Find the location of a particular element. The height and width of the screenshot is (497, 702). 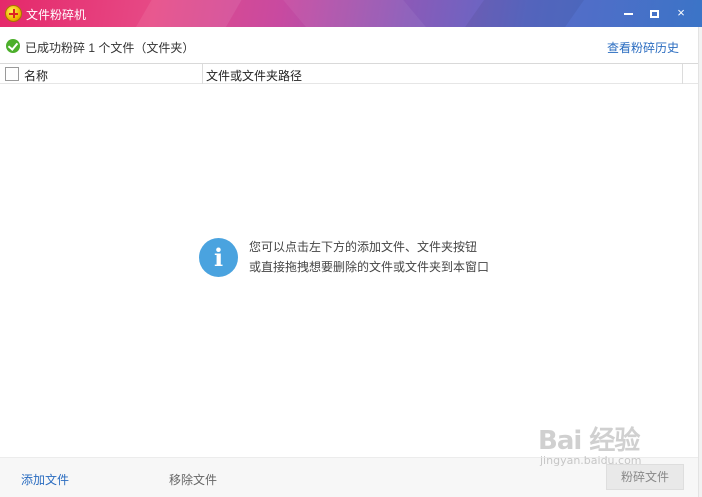

status-message: 已成功粉碎 1 个文件（文件夹） is located at coordinates (110, 48).